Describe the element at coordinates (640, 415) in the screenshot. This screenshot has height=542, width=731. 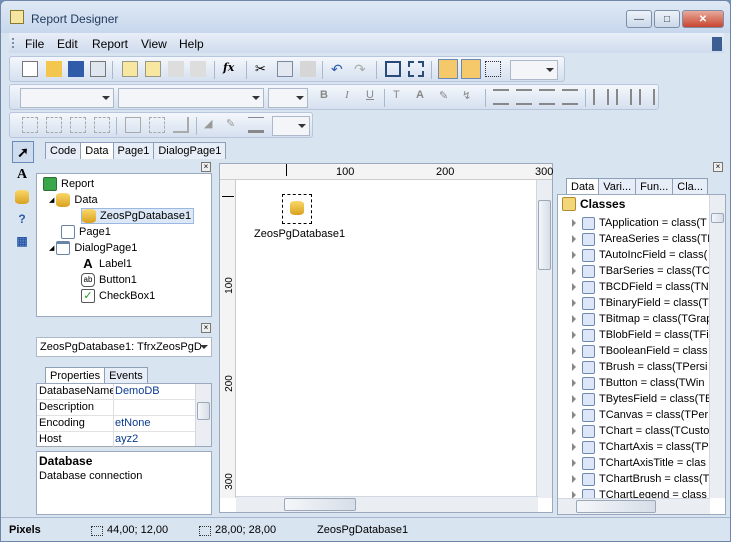
I see `class-item: TCanvas = class(TPer` at that location.